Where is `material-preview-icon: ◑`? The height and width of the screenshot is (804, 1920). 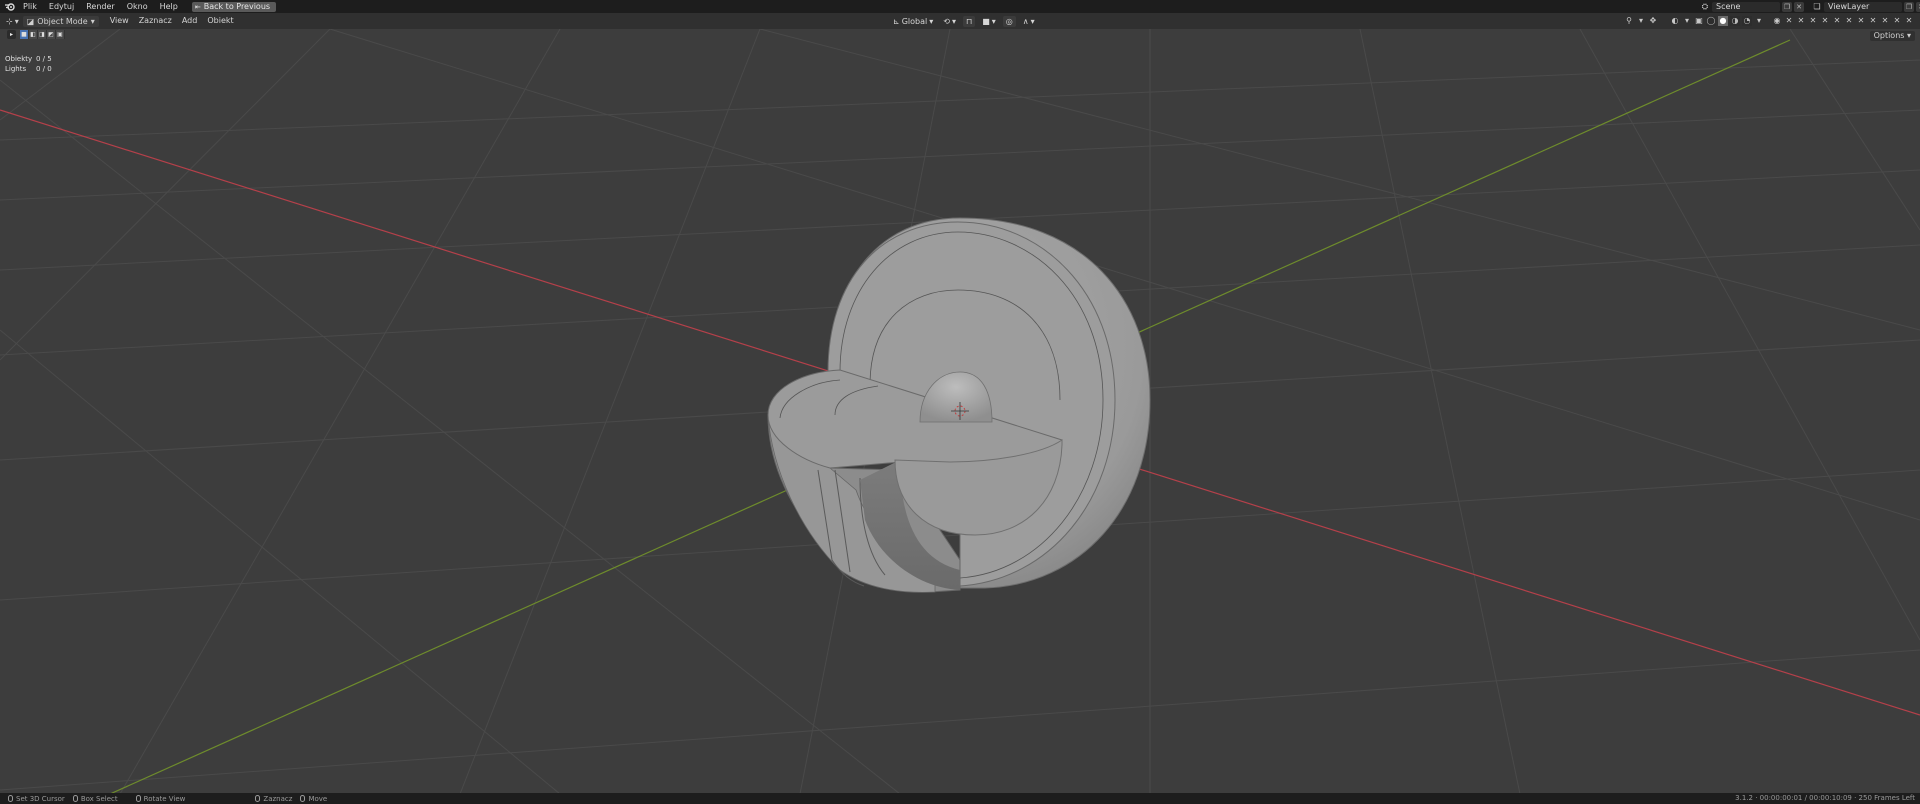
material-preview-icon: ◑ is located at coordinates (1735, 21).